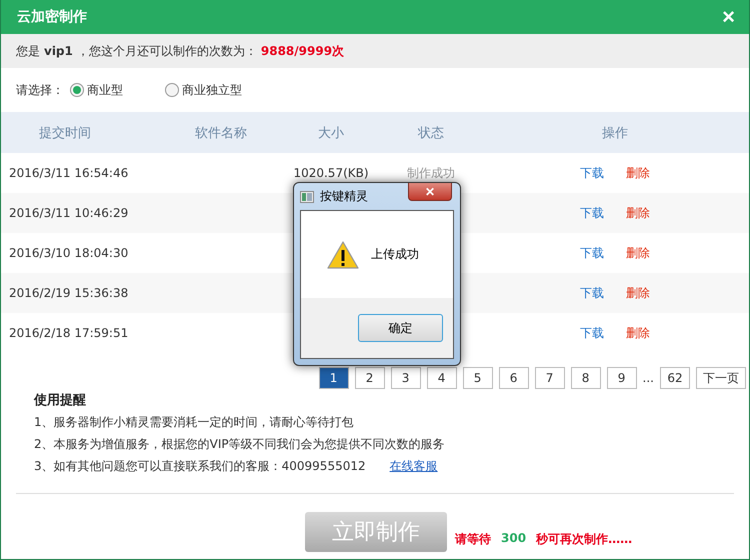  Describe the element at coordinates (68, 293) in the screenshot. I see `time-cell-text: 2016/2/19 15:36:38` at that location.